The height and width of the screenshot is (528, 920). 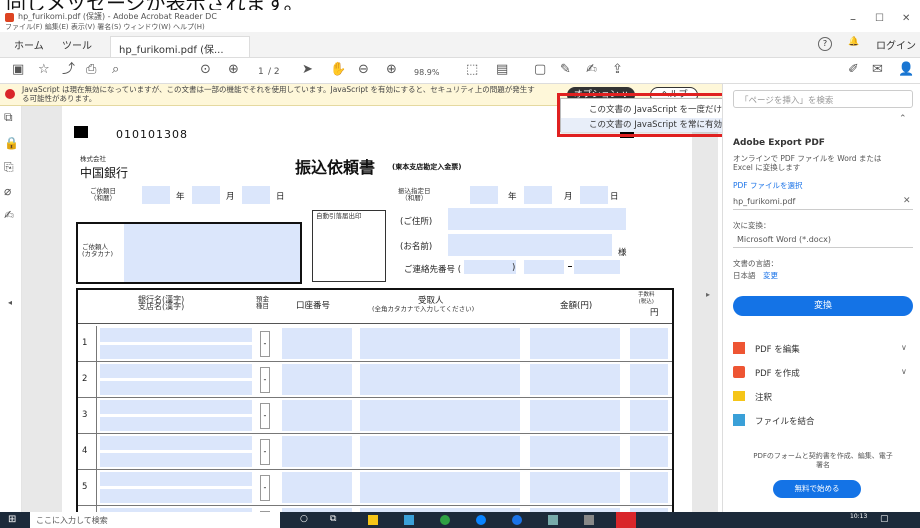 What do you see at coordinates (708, 294) in the screenshot?
I see `expand-right-icon: ▸` at bounding box center [708, 294].